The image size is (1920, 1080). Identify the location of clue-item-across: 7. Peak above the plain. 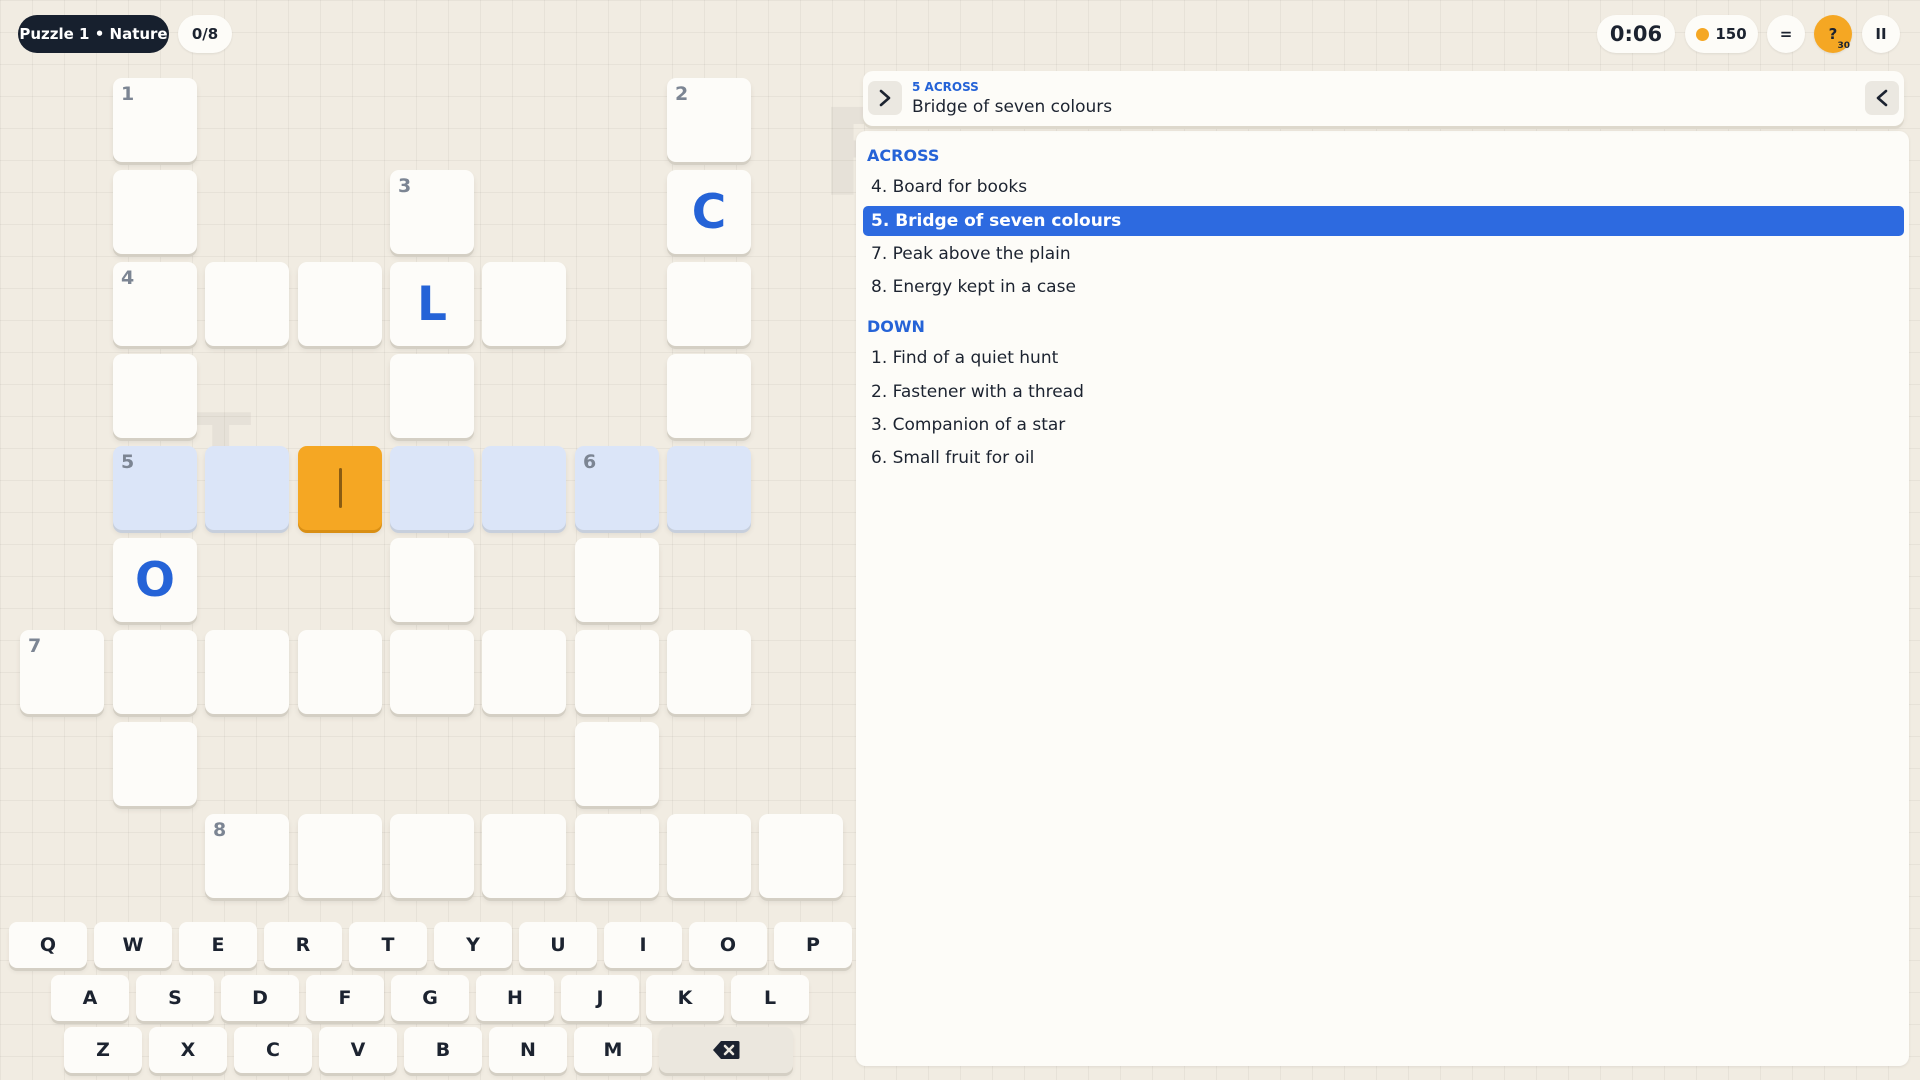
(1383, 254).